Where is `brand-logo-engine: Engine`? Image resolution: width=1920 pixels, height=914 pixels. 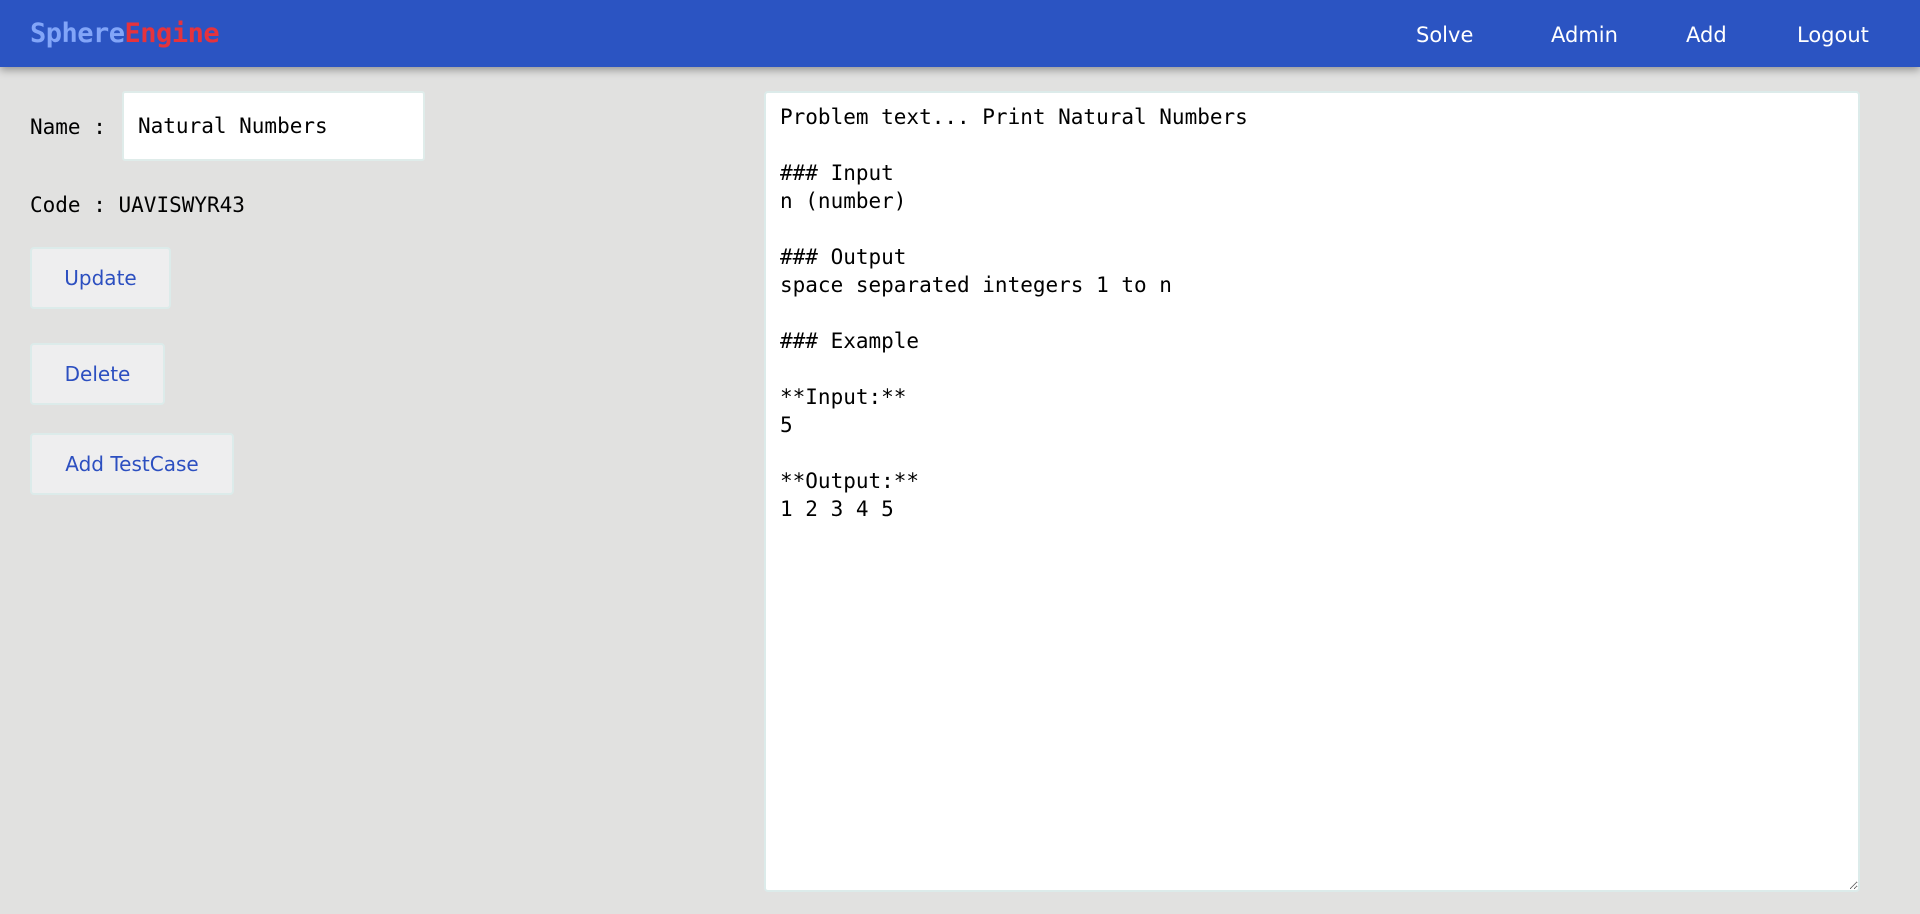 brand-logo-engine: Engine is located at coordinates (172, 33).